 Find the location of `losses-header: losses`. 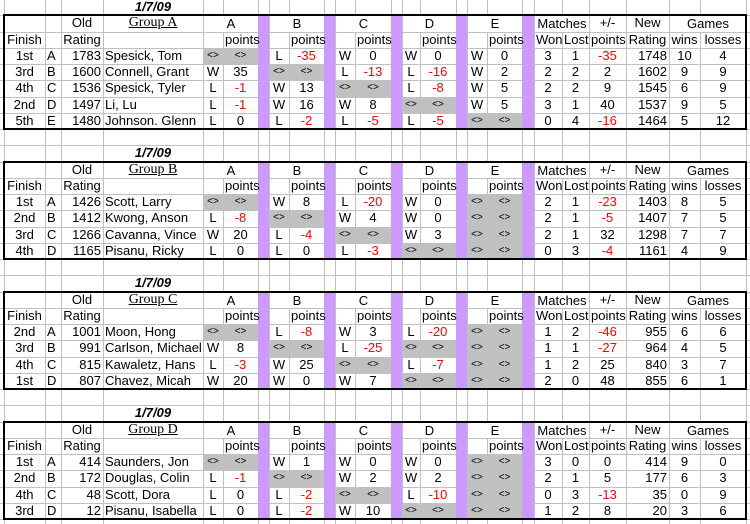

losses-header: losses is located at coordinates (723, 185).